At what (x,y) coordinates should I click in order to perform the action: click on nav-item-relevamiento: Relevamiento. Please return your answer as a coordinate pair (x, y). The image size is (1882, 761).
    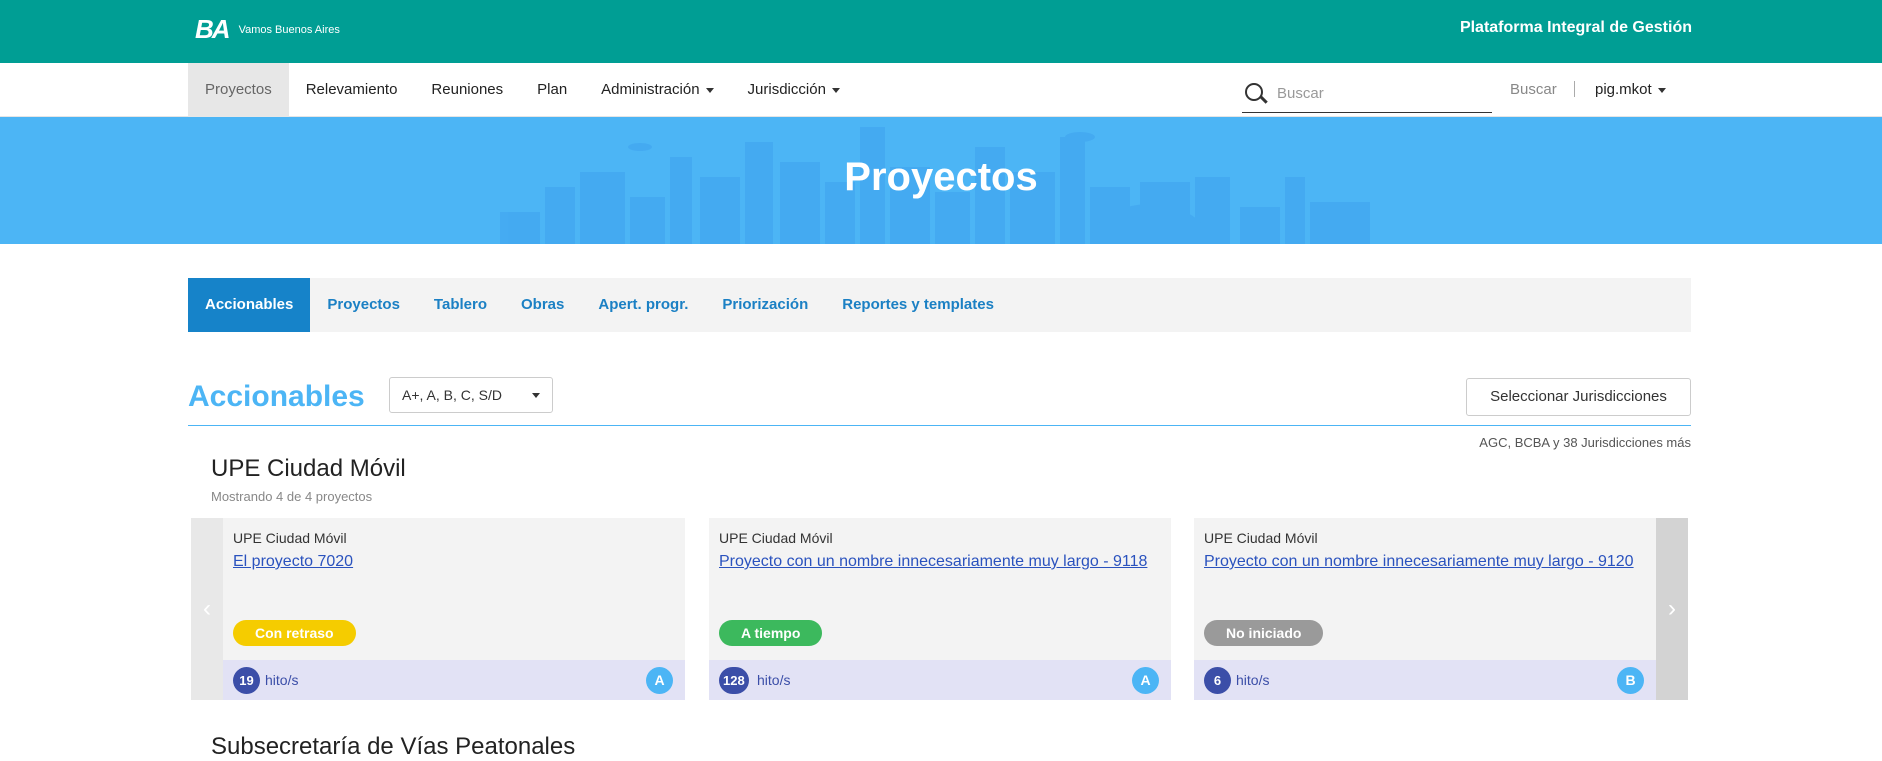
    Looking at the image, I should click on (352, 90).